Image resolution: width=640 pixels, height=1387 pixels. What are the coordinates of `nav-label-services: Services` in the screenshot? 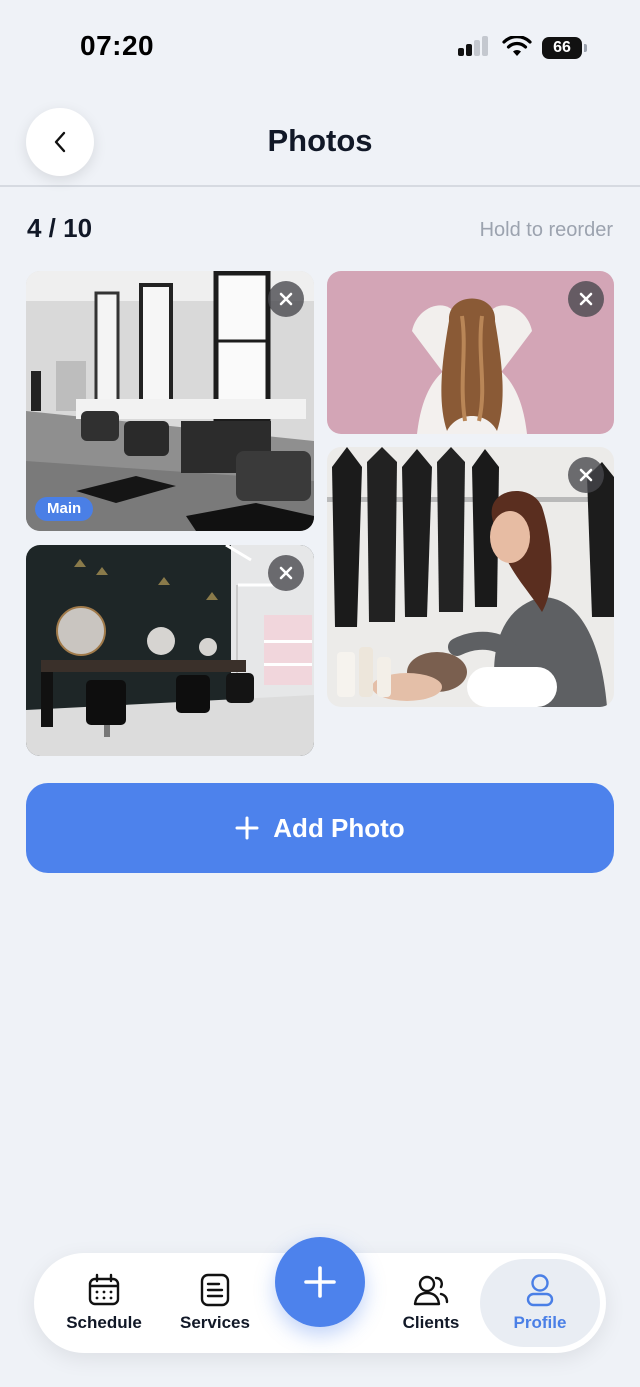 It's located at (215, 1322).